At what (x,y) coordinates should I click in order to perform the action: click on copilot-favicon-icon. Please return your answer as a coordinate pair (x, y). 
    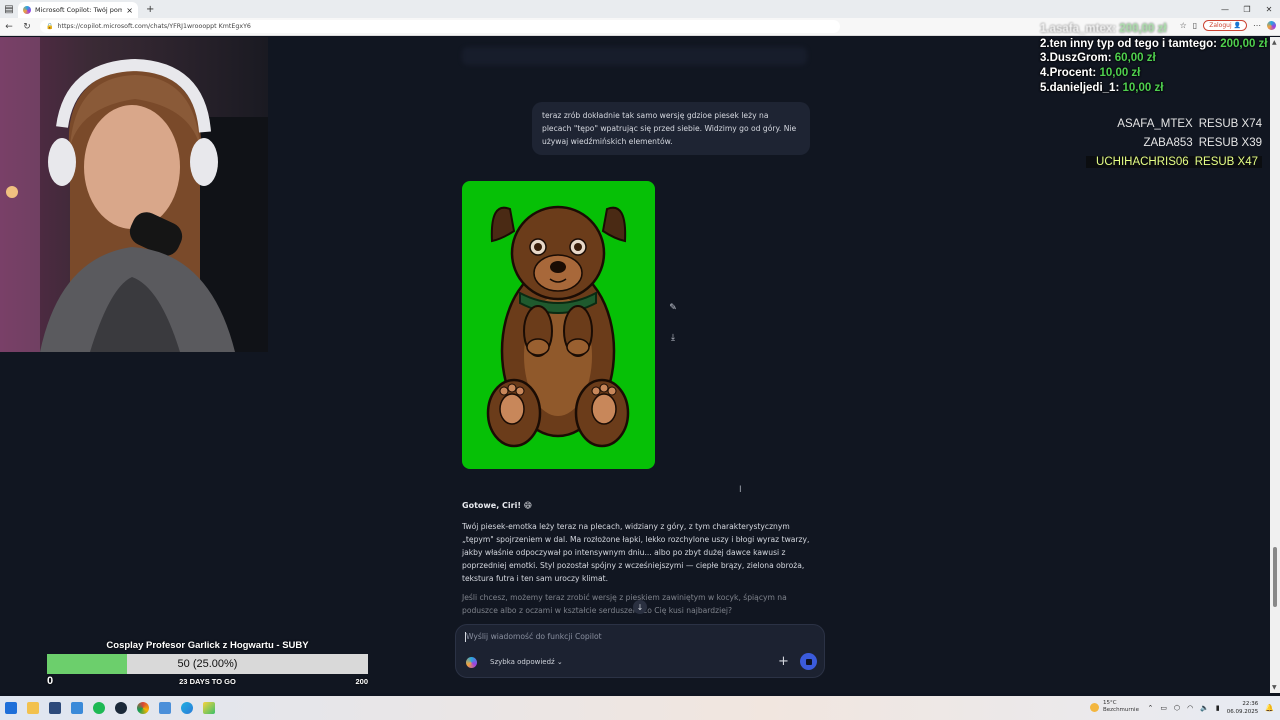
    Looking at the image, I should click on (27, 10).